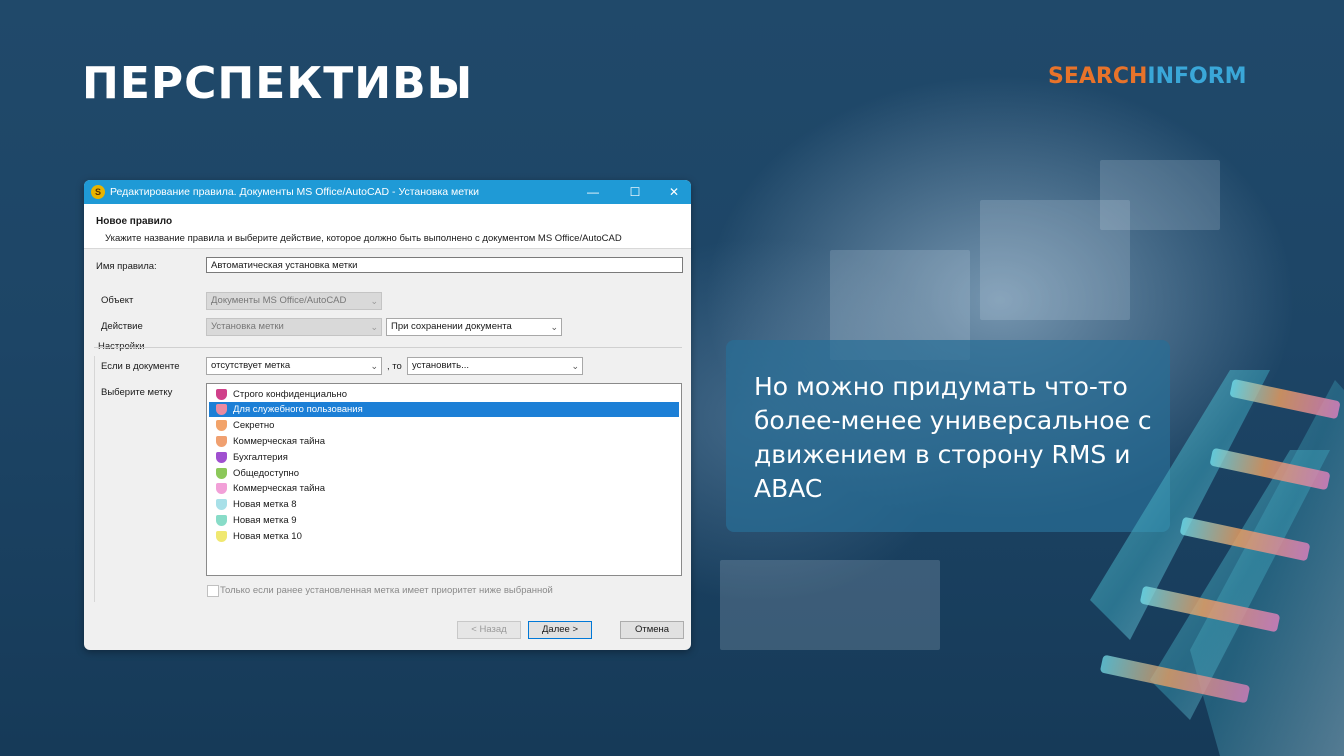 Image resolution: width=1344 pixels, height=756 pixels. I want to click on slide-title: ПЕРСПЕКТИВЫ, so click(278, 83).